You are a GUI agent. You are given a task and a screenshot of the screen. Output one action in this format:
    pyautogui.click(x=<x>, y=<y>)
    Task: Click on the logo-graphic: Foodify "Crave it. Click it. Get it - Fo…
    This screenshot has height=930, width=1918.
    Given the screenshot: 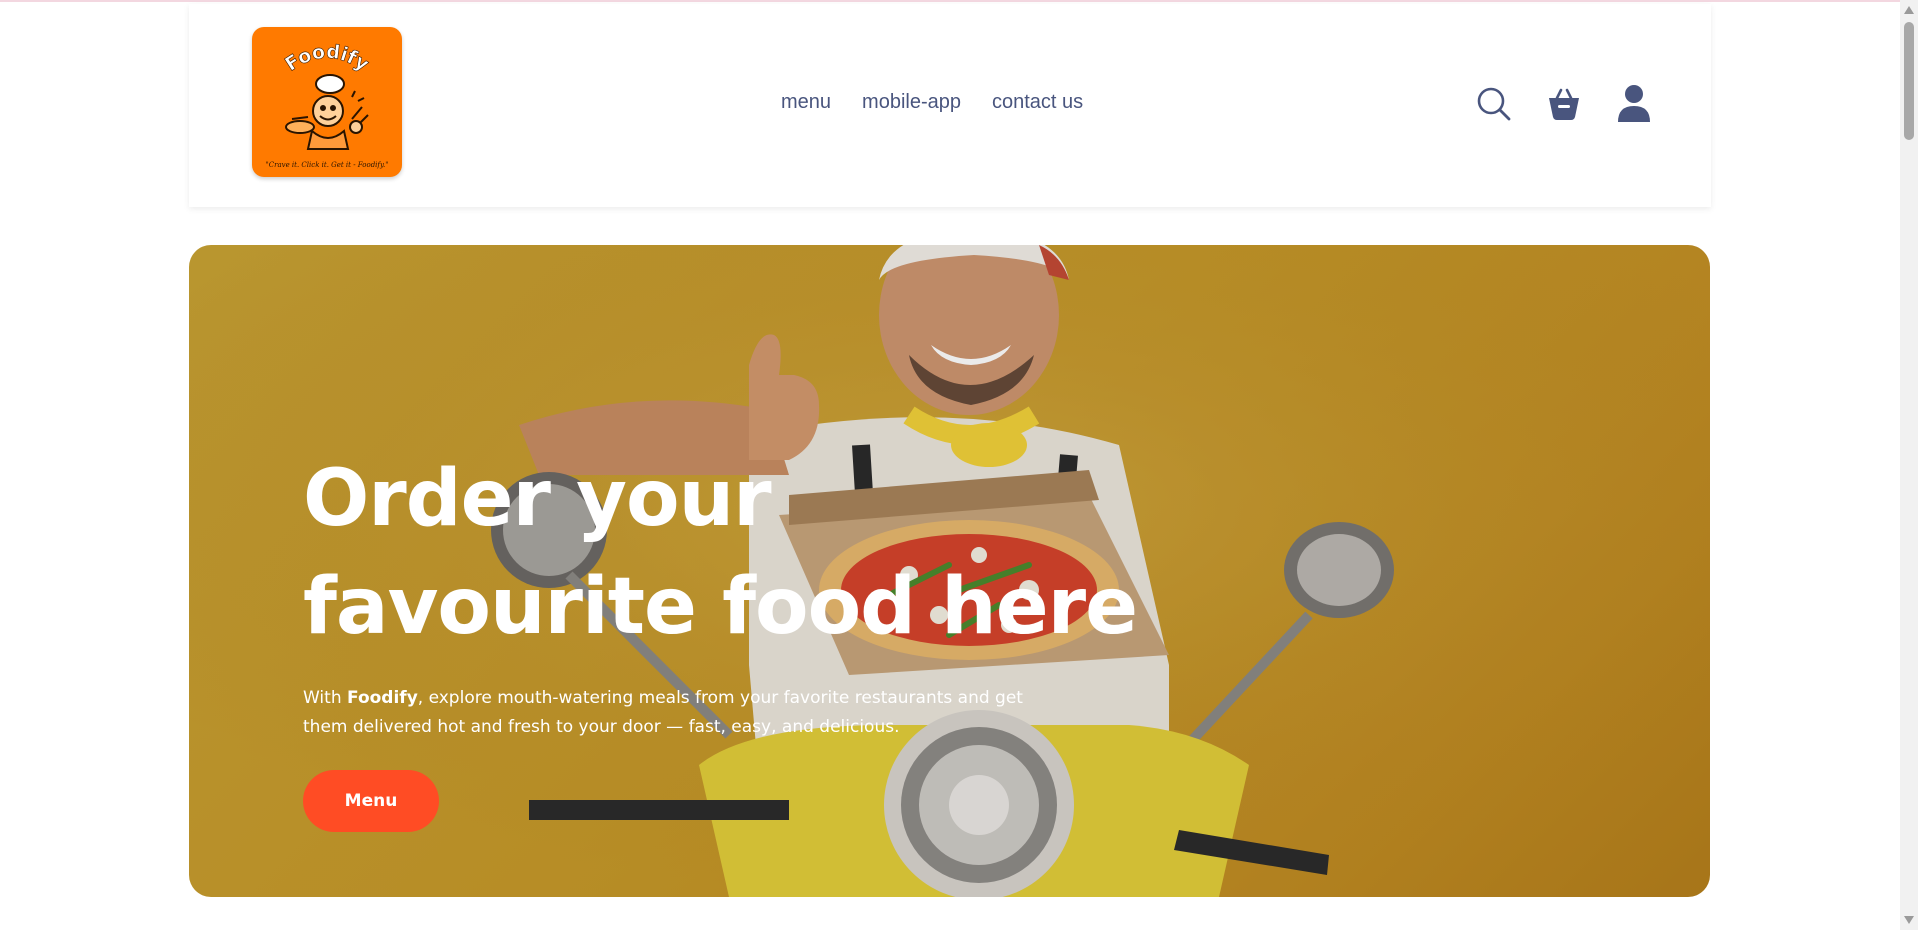 What is the action you would take?
    pyautogui.click(x=327, y=104)
    